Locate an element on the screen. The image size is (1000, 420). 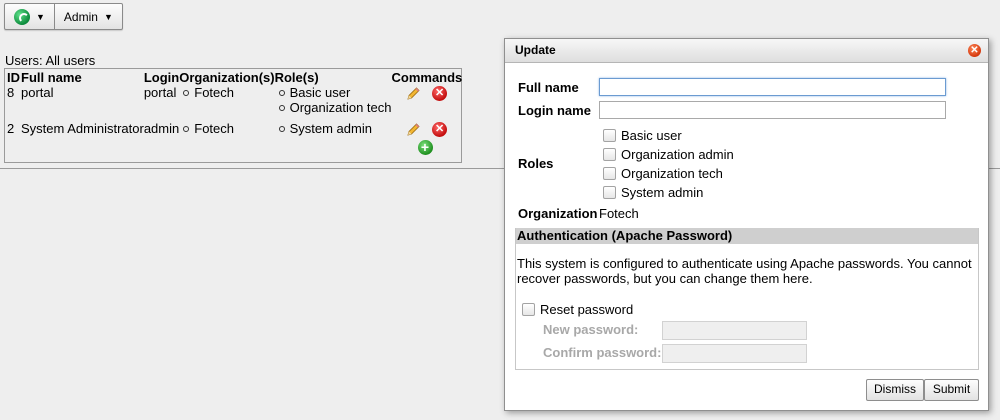
organization-value: Fotech is located at coordinates (619, 213).